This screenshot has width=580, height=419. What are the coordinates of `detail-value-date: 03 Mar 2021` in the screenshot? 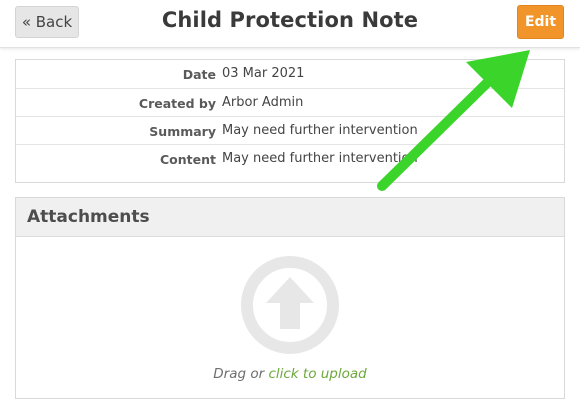 It's located at (263, 73).